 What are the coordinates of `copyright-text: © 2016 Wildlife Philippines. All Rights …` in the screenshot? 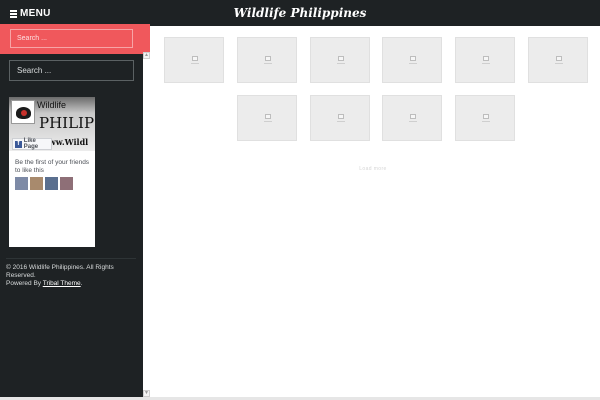 It's located at (60, 271).